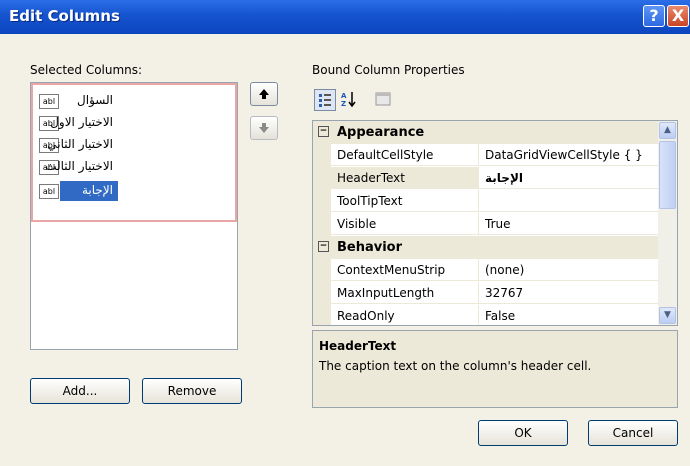 The image size is (690, 466). What do you see at coordinates (133, 191) in the screenshot?
I see `list-item-selected: abl الإجابة` at bounding box center [133, 191].